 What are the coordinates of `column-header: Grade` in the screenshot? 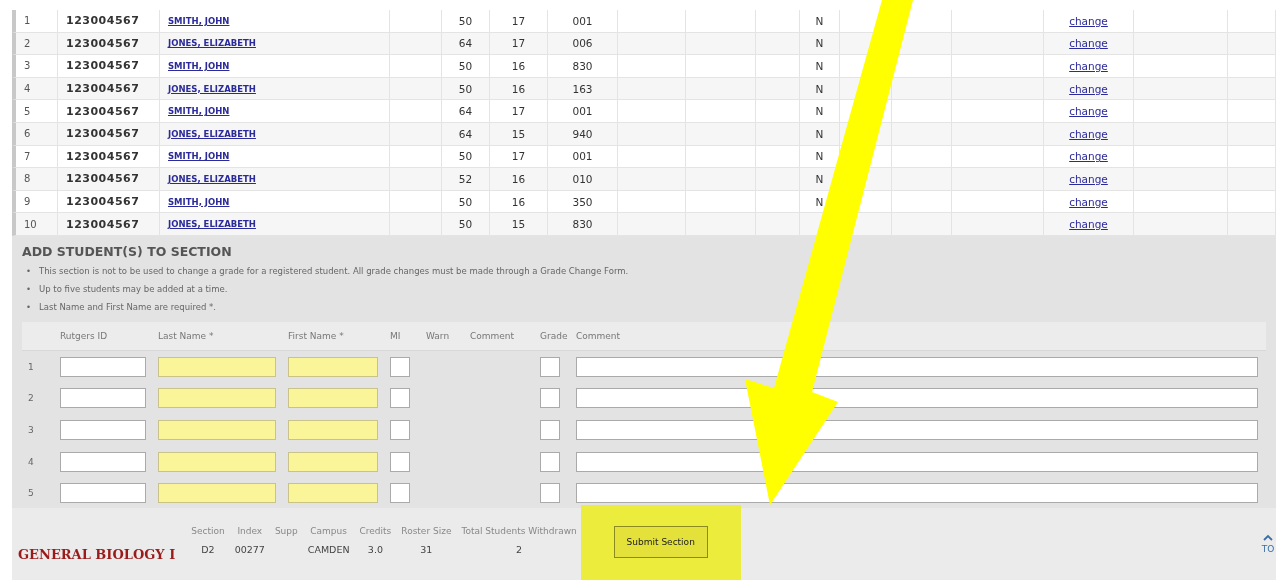 It's located at (554, 335).